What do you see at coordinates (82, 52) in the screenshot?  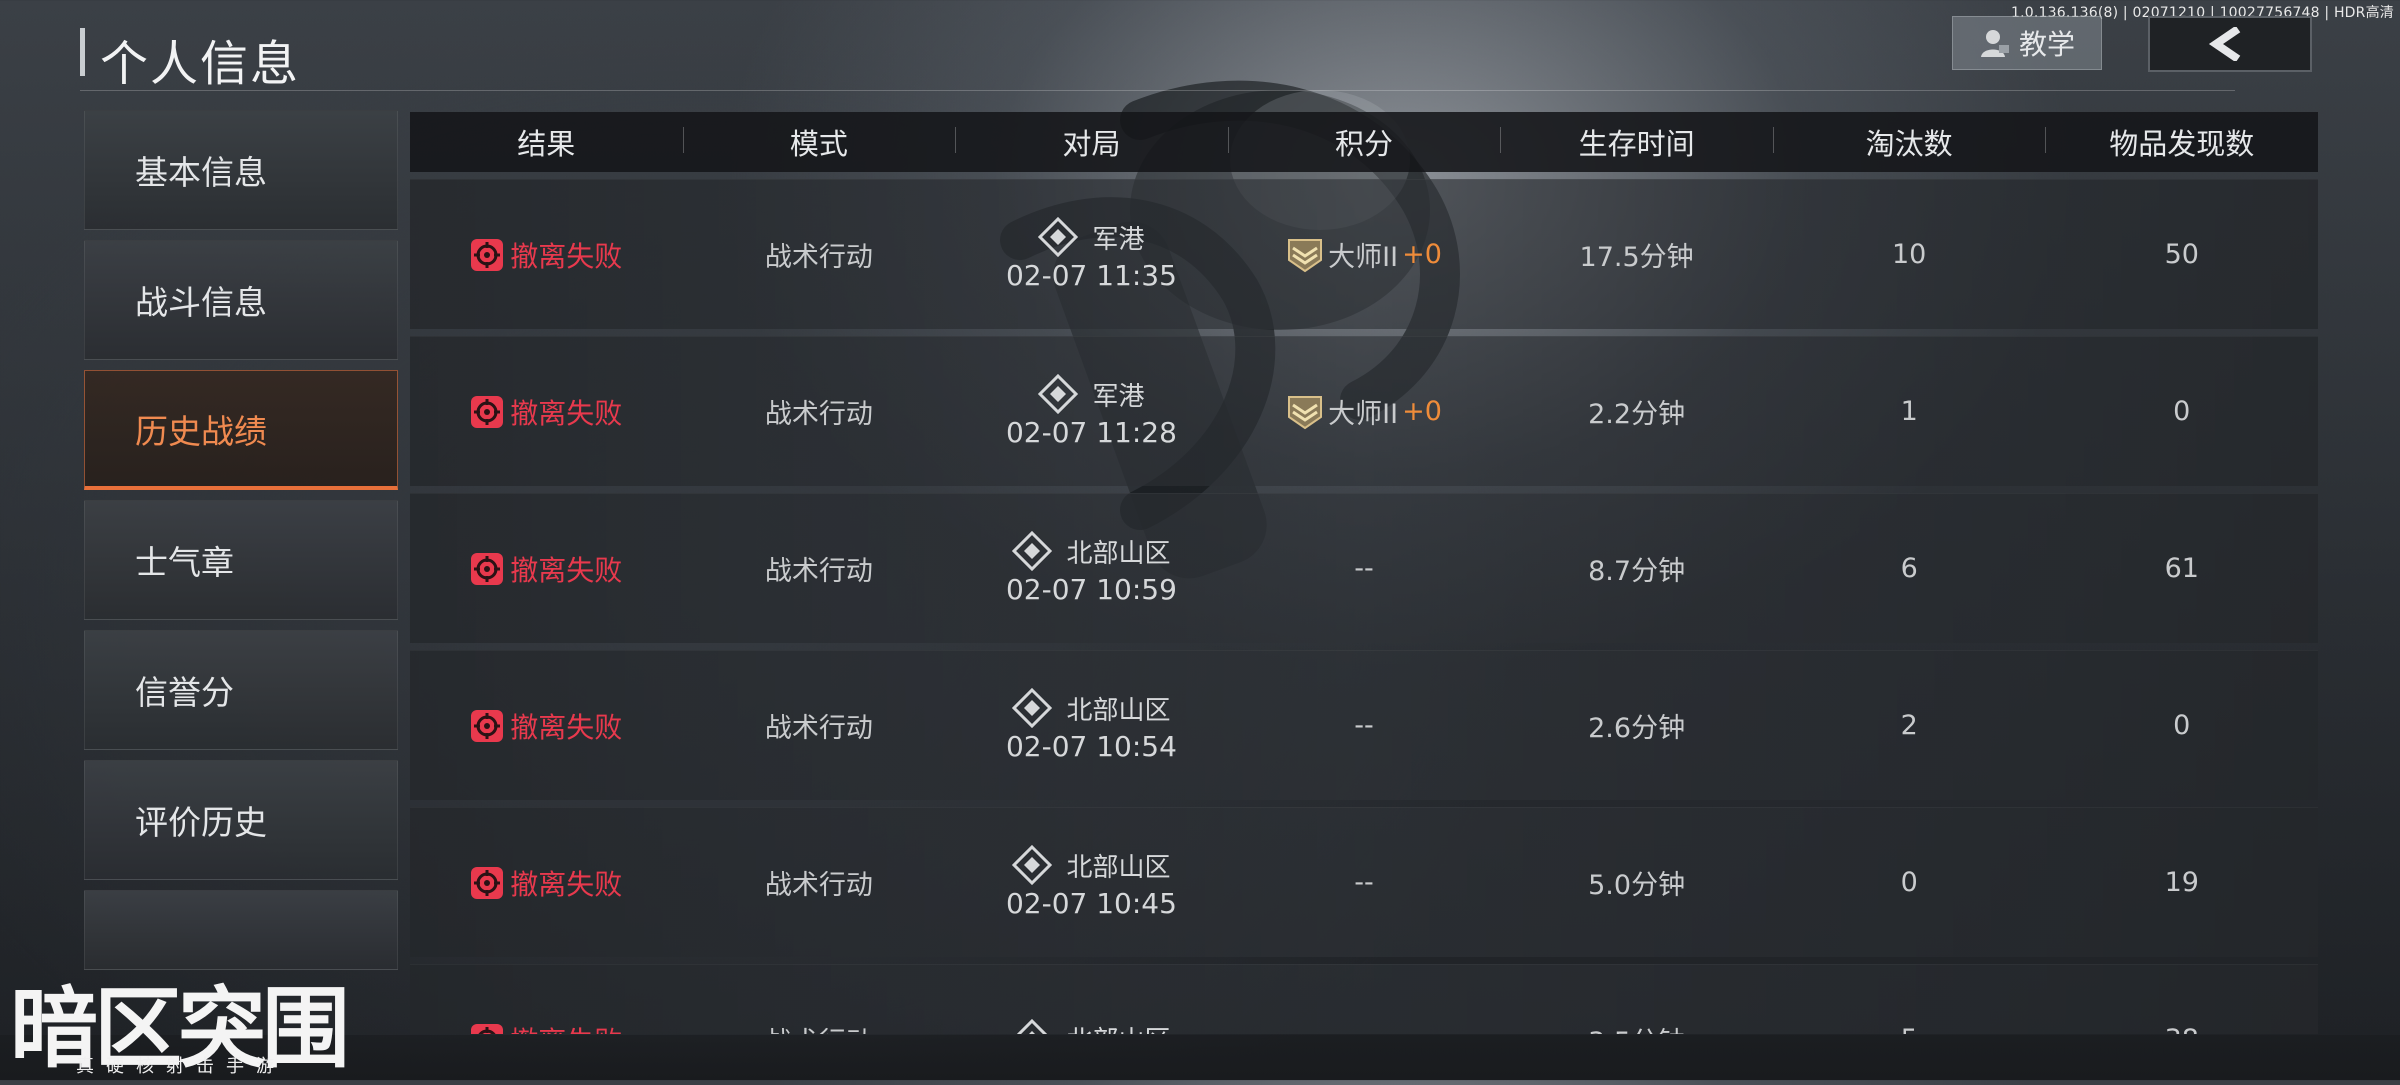 I see `title-accent-bar` at bounding box center [82, 52].